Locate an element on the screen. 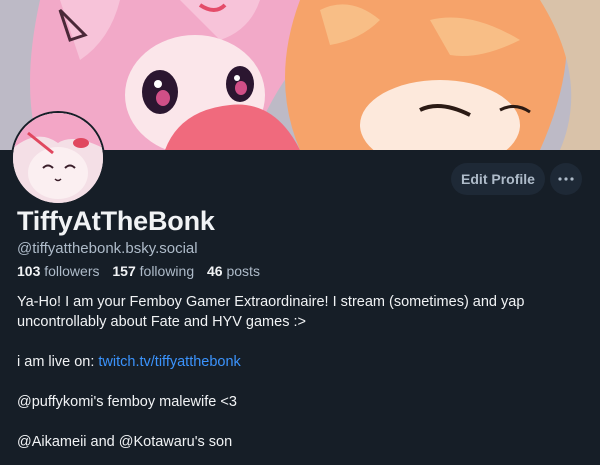  followers-label: followers is located at coordinates (72, 271).